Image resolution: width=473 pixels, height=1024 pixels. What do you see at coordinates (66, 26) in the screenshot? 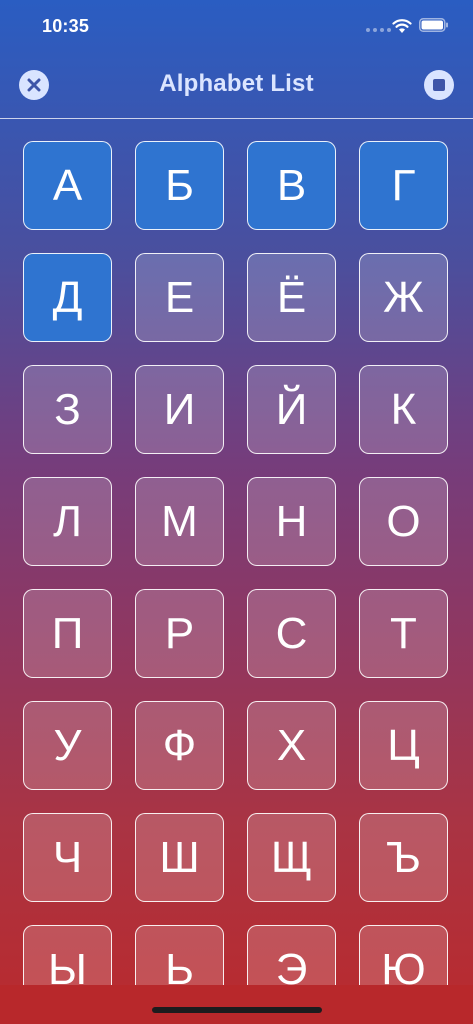
I see `status-time: 10:35` at bounding box center [66, 26].